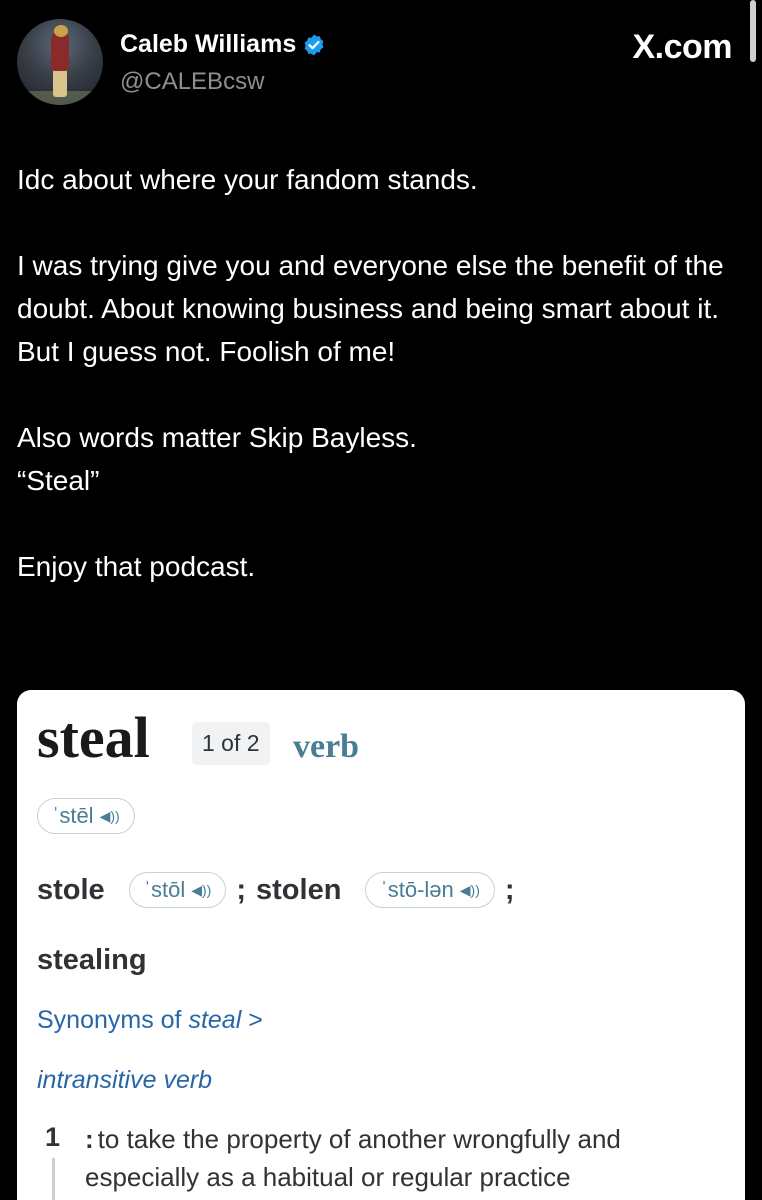  I want to click on avatar-player-legs, so click(60, 83).